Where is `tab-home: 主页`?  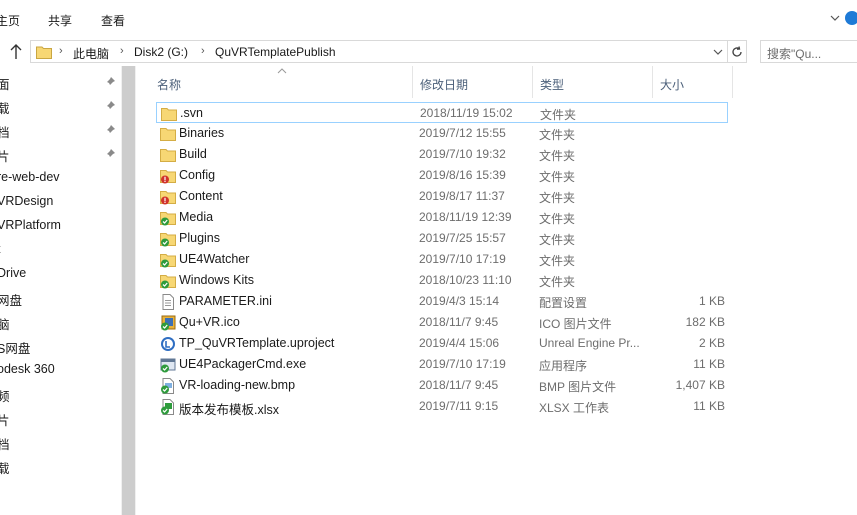
tab-home: 主页 is located at coordinates (10, 20).